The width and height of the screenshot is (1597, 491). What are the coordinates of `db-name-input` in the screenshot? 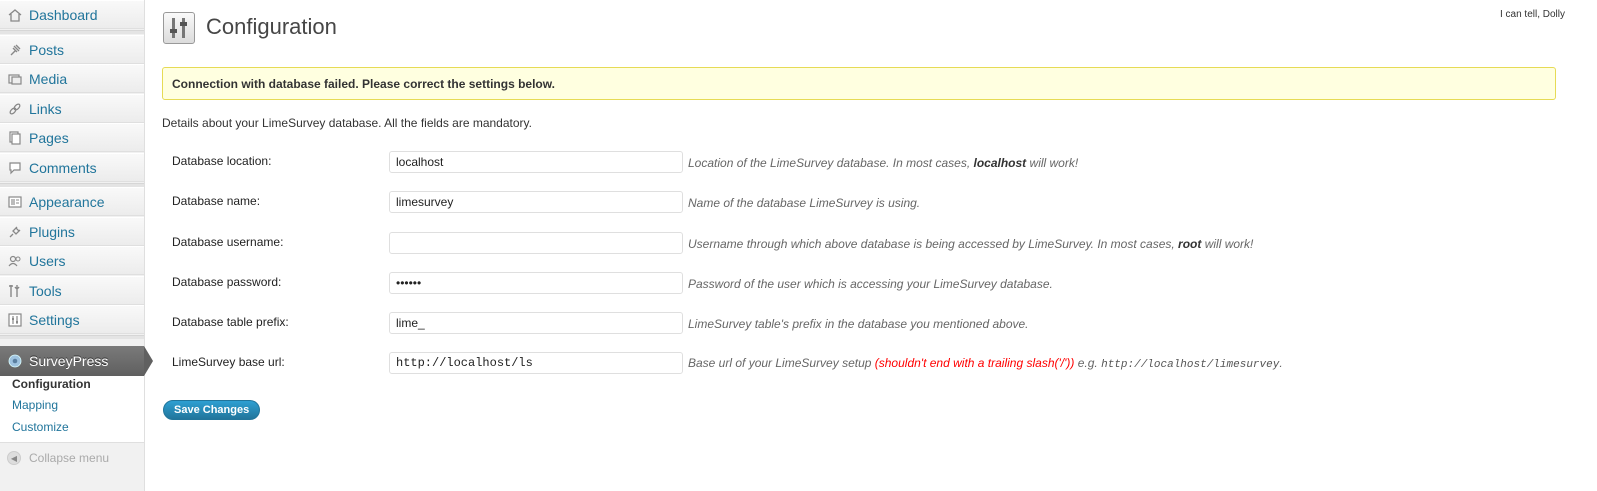 It's located at (536, 202).